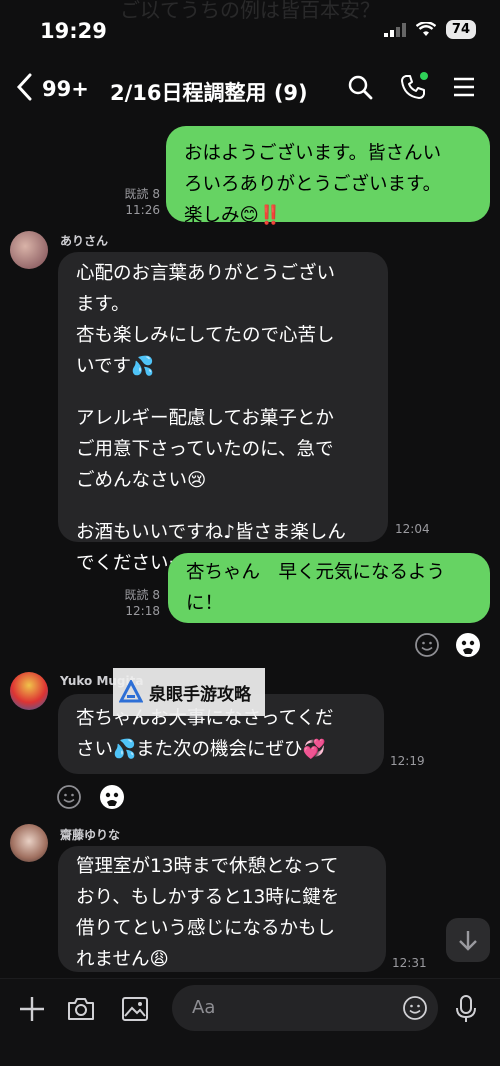  I want to click on status-icons: 74, so click(429, 29).